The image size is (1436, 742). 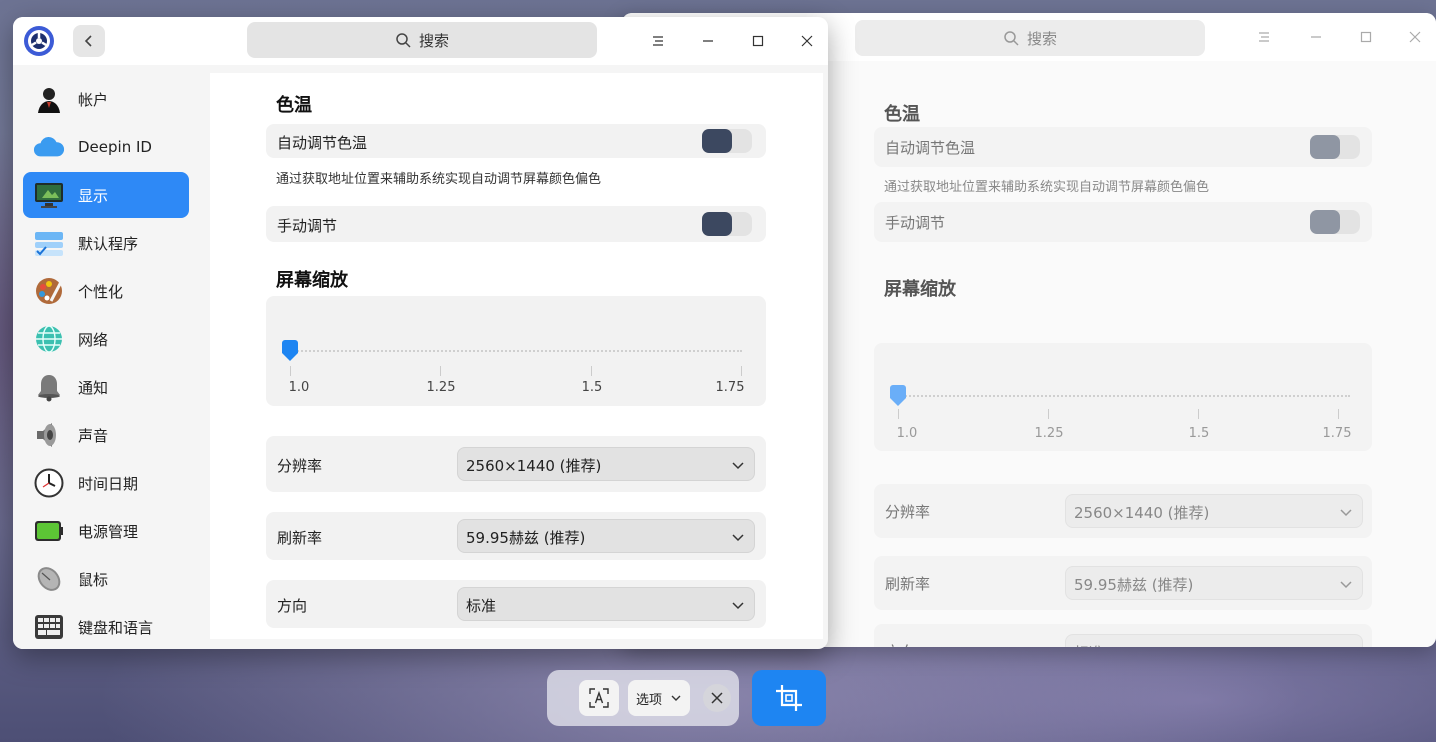 I want to click on scaling-slider-row: 1.0 1.25 1.5 1.75, so click(x=1123, y=397).